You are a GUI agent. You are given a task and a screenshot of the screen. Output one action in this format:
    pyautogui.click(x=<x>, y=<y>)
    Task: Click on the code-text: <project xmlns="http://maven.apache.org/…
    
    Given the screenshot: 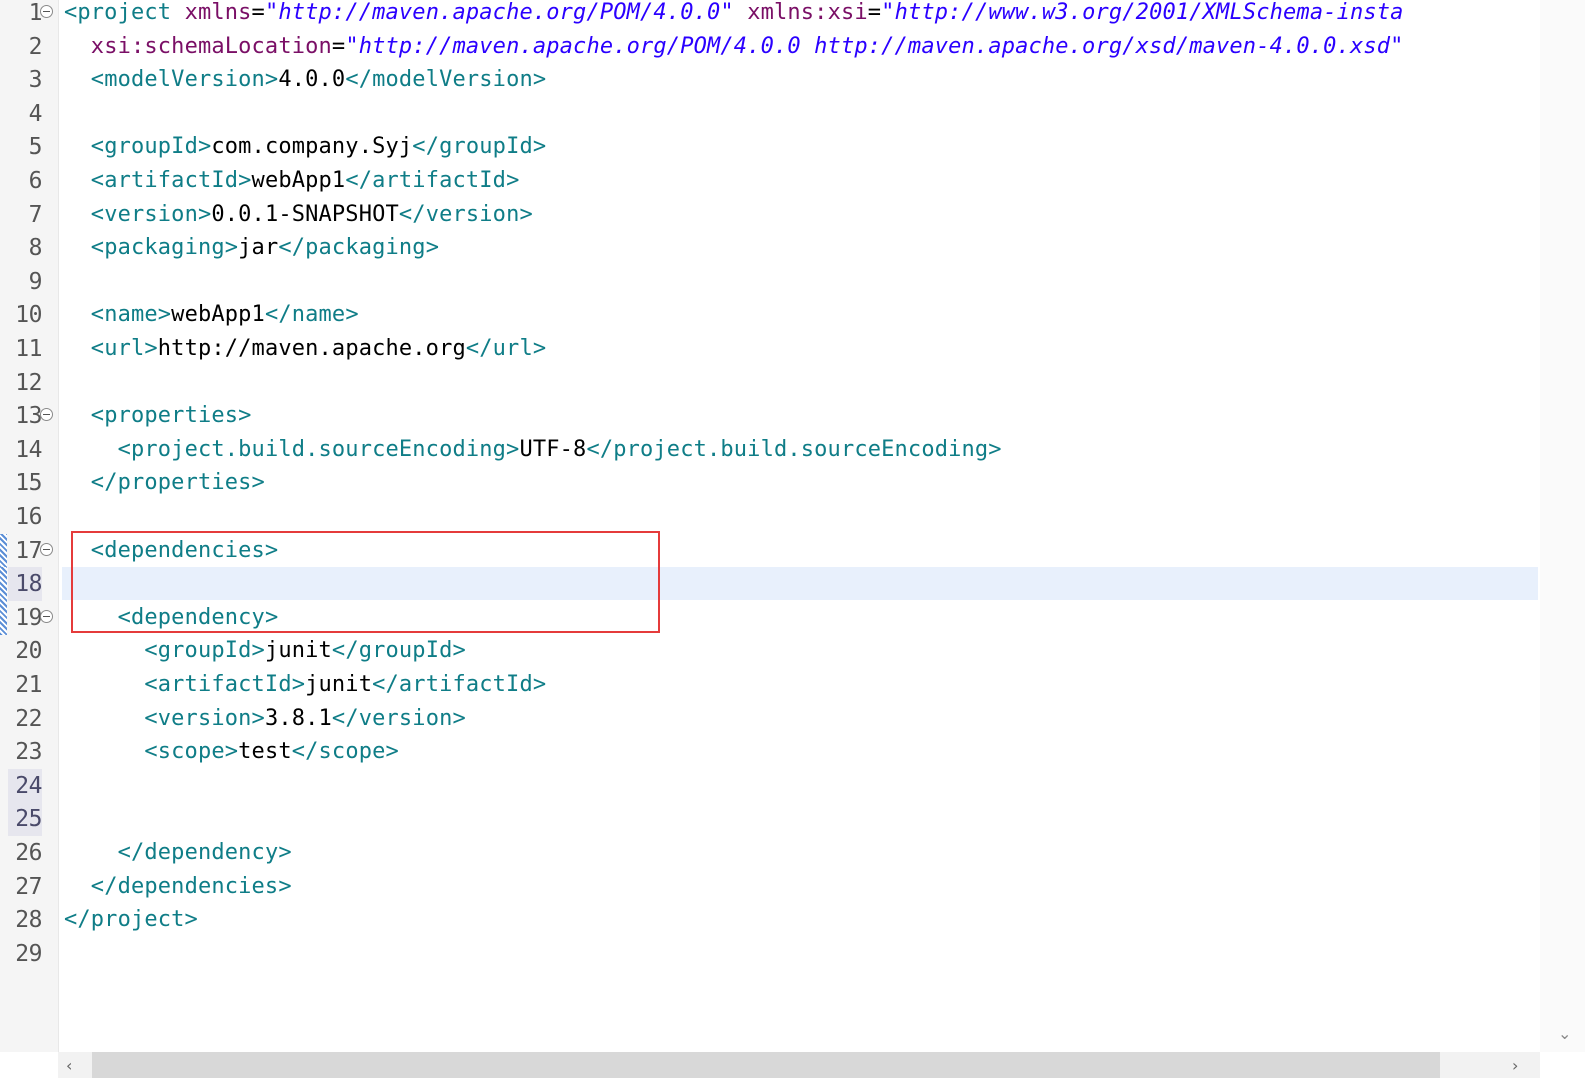 What is the action you would take?
    pyautogui.click(x=734, y=15)
    